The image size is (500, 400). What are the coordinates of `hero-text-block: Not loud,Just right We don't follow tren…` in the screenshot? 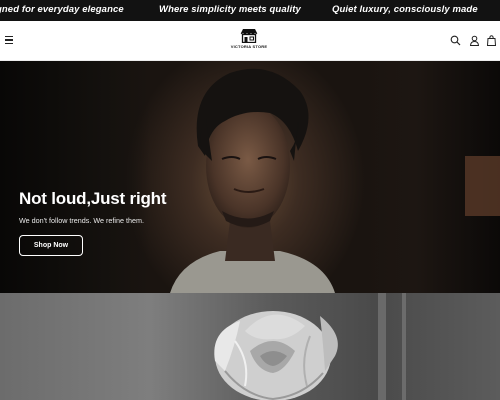 It's located at (92, 207).